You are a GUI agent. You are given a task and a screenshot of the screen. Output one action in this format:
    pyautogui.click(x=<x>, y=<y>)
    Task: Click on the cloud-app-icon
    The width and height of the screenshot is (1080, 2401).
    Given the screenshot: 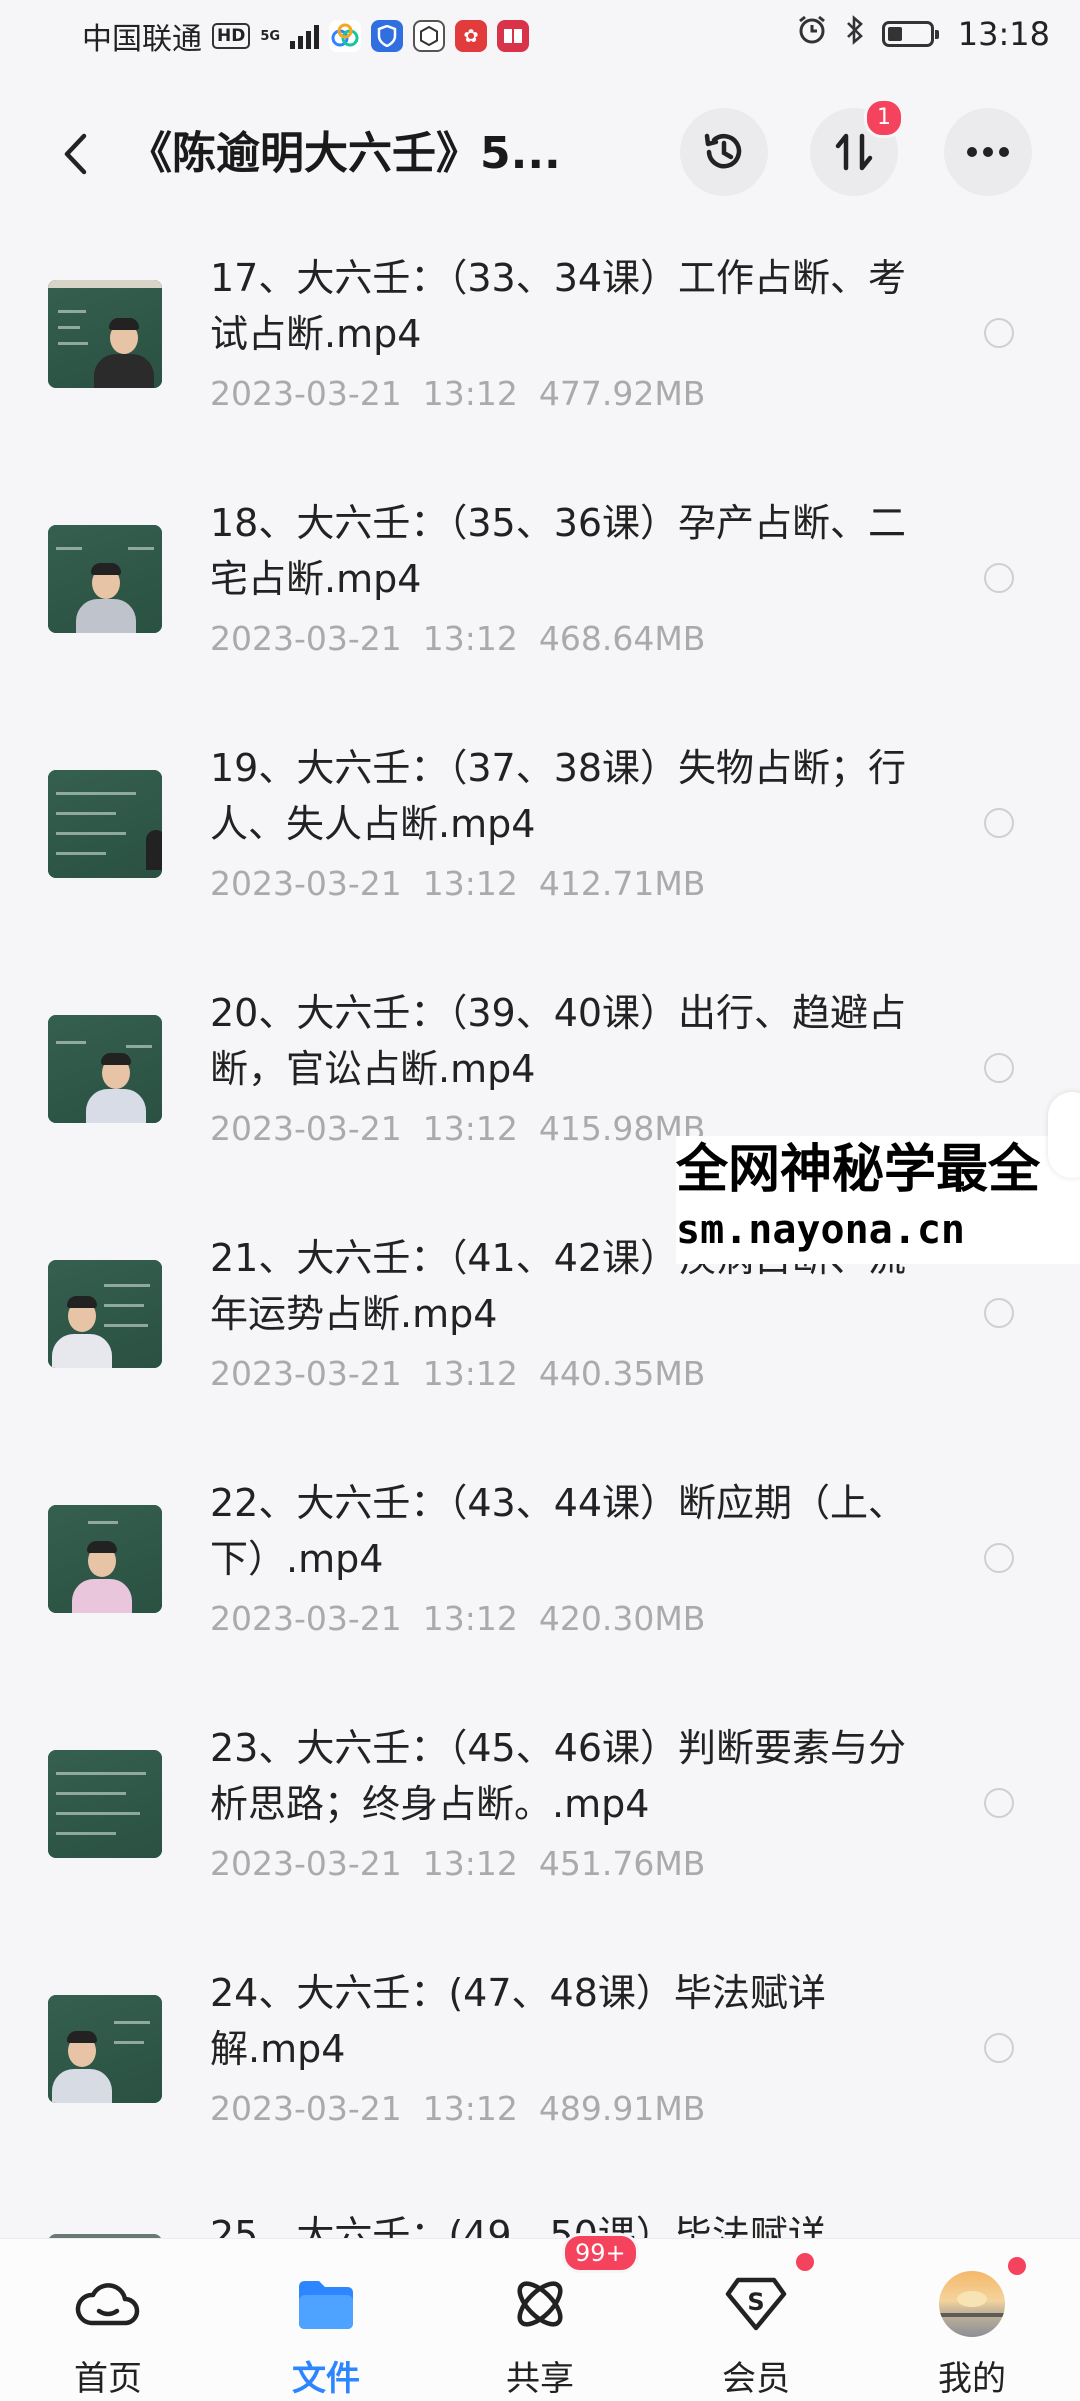 What is the action you would take?
    pyautogui.click(x=345, y=36)
    